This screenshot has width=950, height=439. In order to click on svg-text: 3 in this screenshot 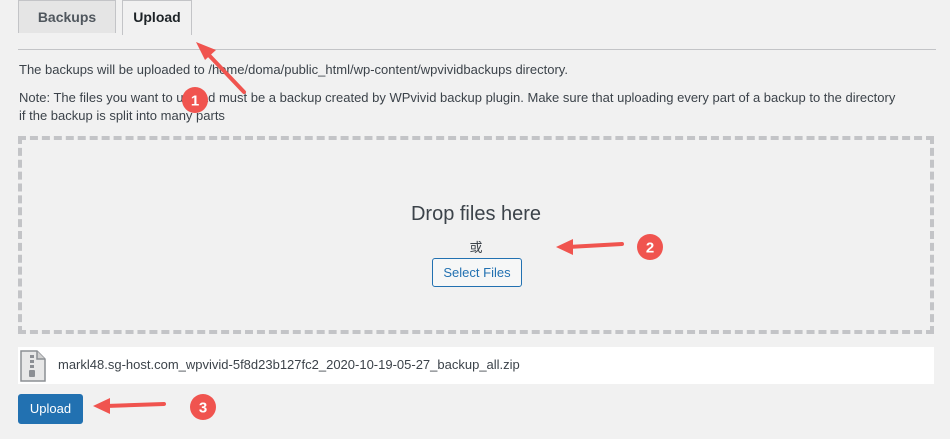, I will do `click(203, 408)`.